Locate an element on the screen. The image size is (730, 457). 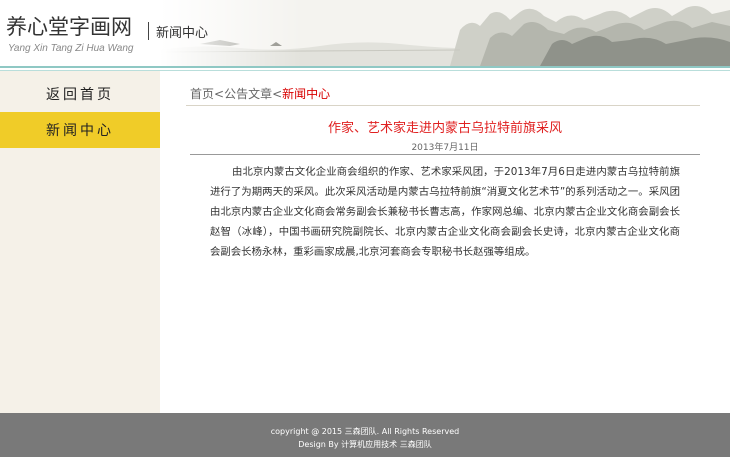
article-title: 作家、艺术家走进内蒙古乌拉特前旗采风 is located at coordinates (444, 128).